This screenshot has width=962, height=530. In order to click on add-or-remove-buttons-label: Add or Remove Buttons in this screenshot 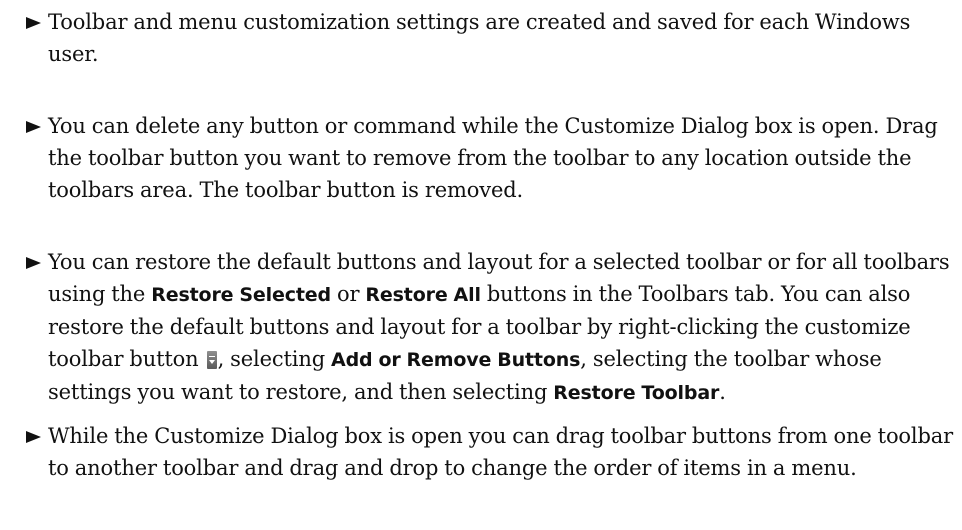, I will do `click(456, 360)`.